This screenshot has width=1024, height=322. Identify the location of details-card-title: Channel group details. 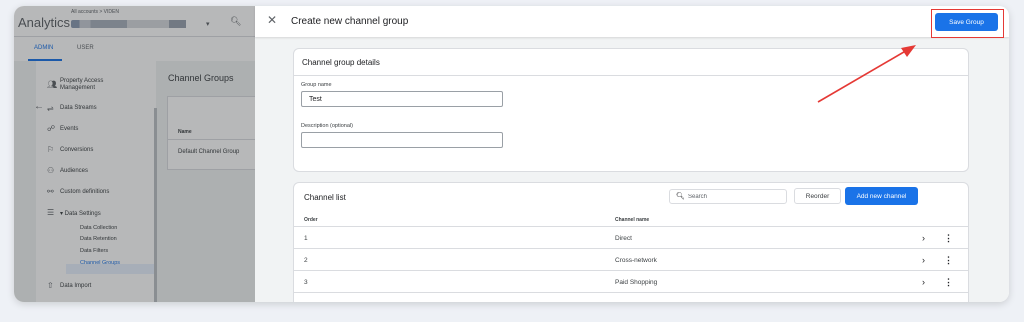
(341, 62).